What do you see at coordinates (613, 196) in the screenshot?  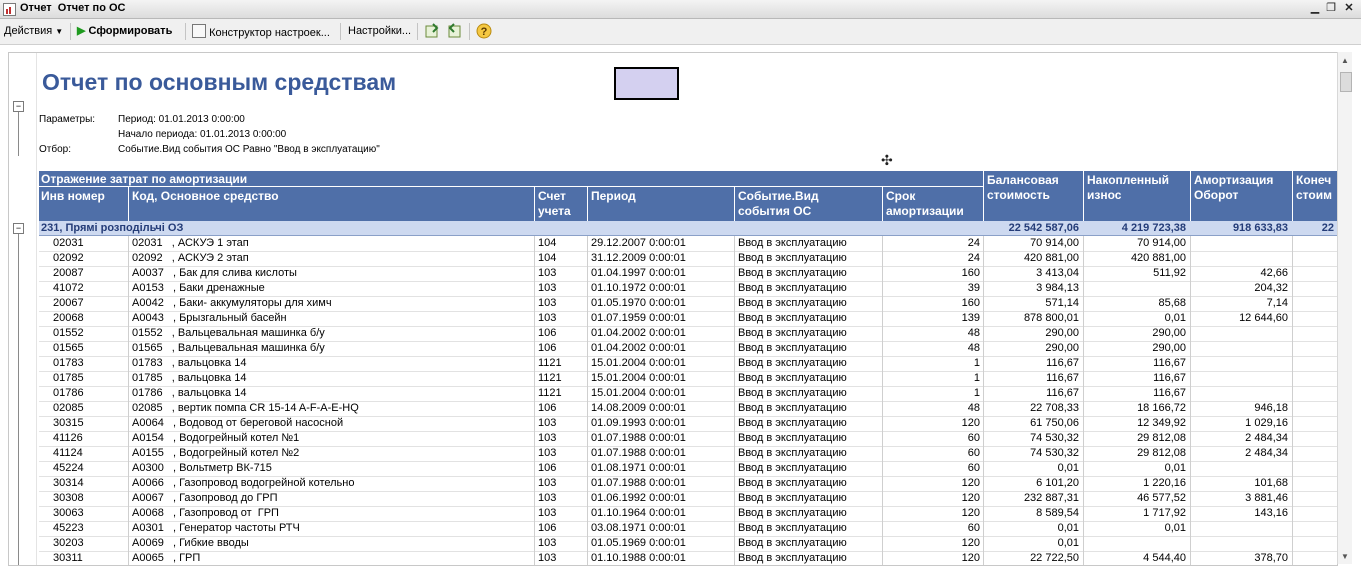 I see `header-period: Период` at bounding box center [613, 196].